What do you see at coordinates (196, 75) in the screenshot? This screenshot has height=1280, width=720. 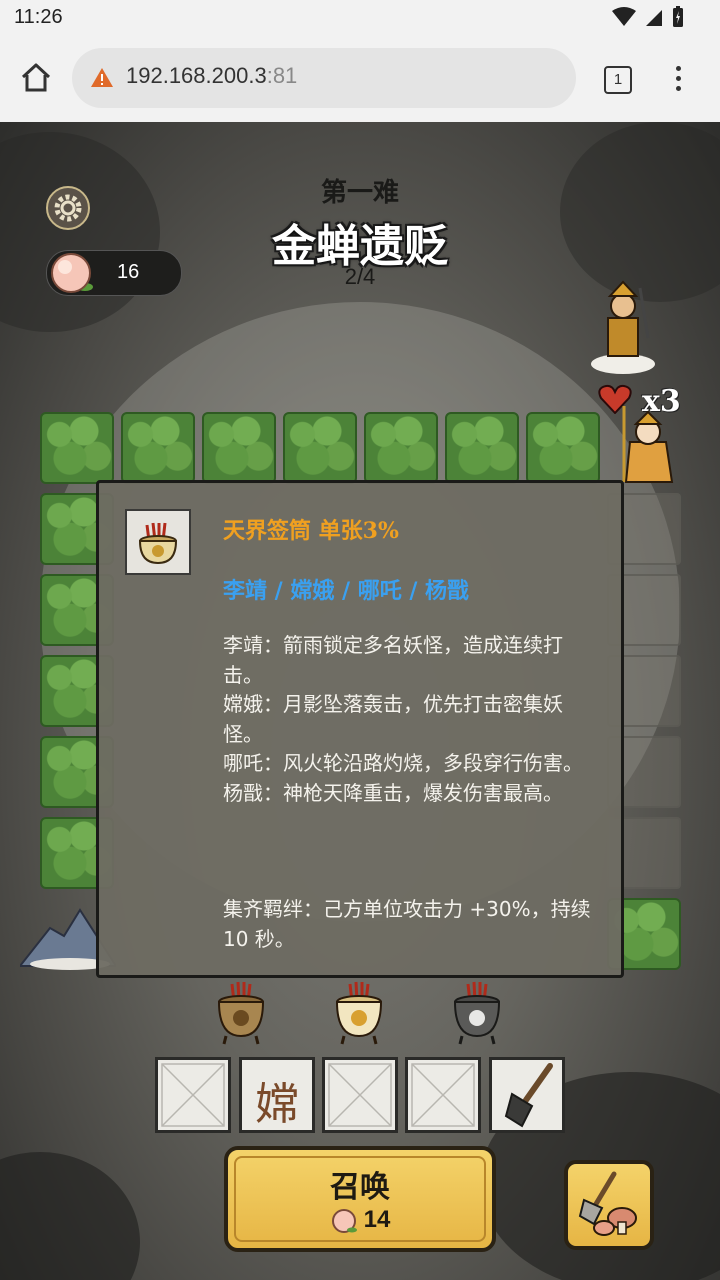 I see `url-host: 192.168.200.3` at bounding box center [196, 75].